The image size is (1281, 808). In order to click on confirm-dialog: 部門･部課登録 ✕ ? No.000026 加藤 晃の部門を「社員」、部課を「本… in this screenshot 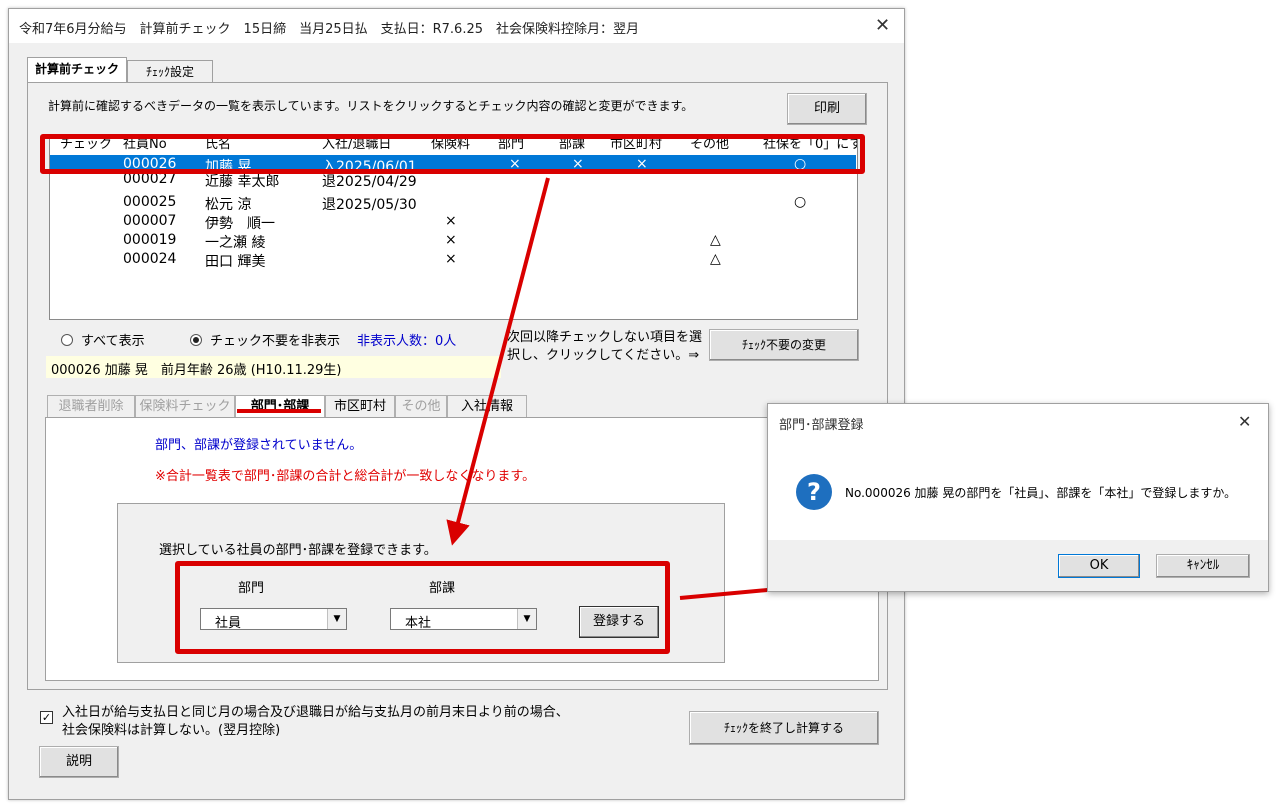, I will do `click(1018, 497)`.